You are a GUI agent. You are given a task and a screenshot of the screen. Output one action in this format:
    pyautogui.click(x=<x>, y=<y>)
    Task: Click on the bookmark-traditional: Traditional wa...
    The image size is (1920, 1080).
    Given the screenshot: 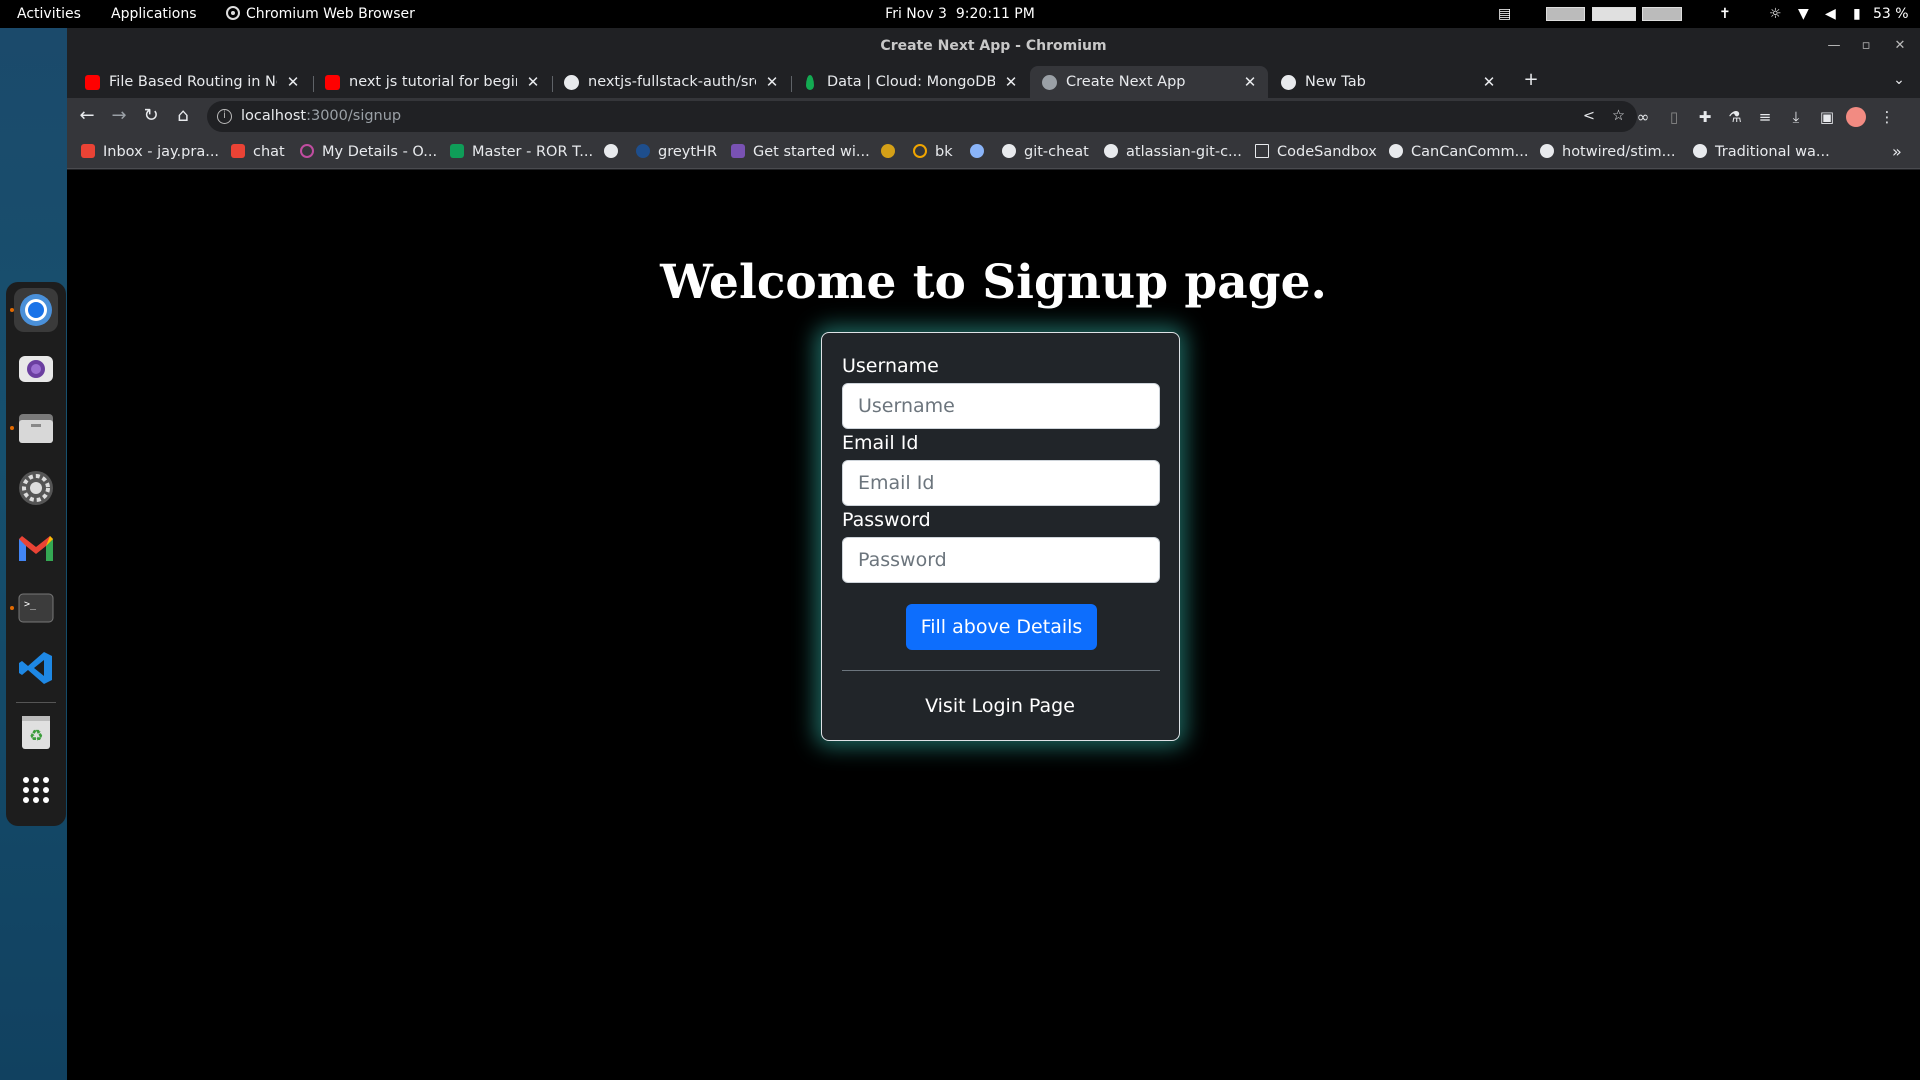 What is the action you would take?
    pyautogui.click(x=1761, y=152)
    